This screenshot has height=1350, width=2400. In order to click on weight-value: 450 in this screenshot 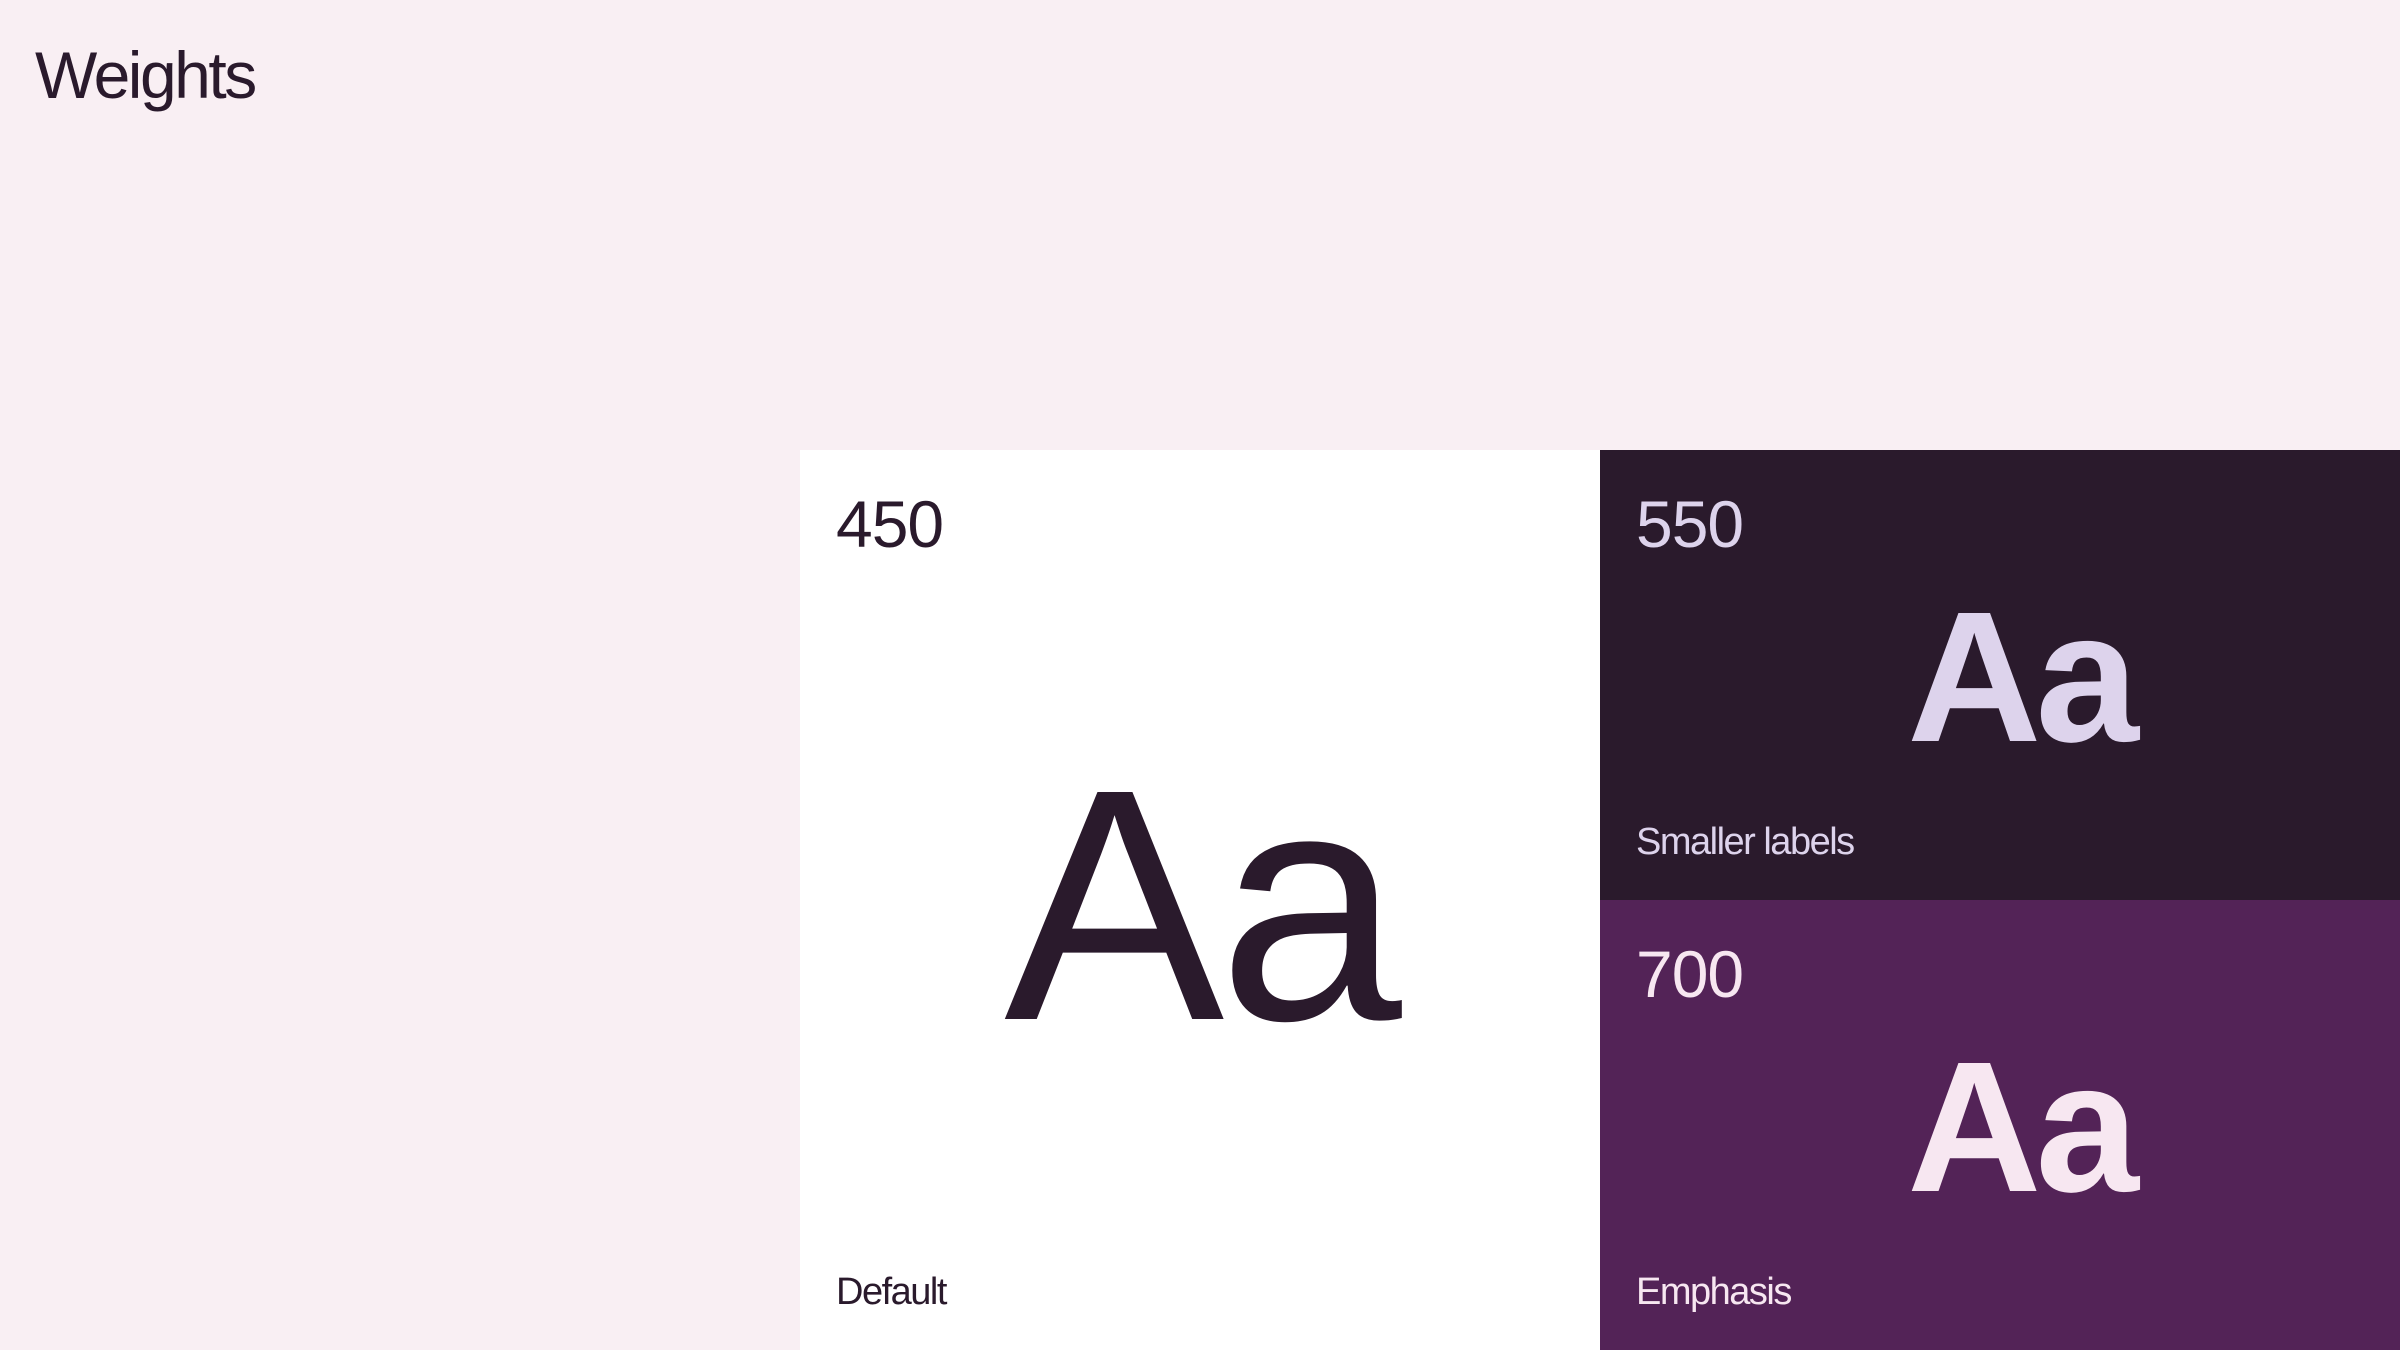, I will do `click(890, 524)`.